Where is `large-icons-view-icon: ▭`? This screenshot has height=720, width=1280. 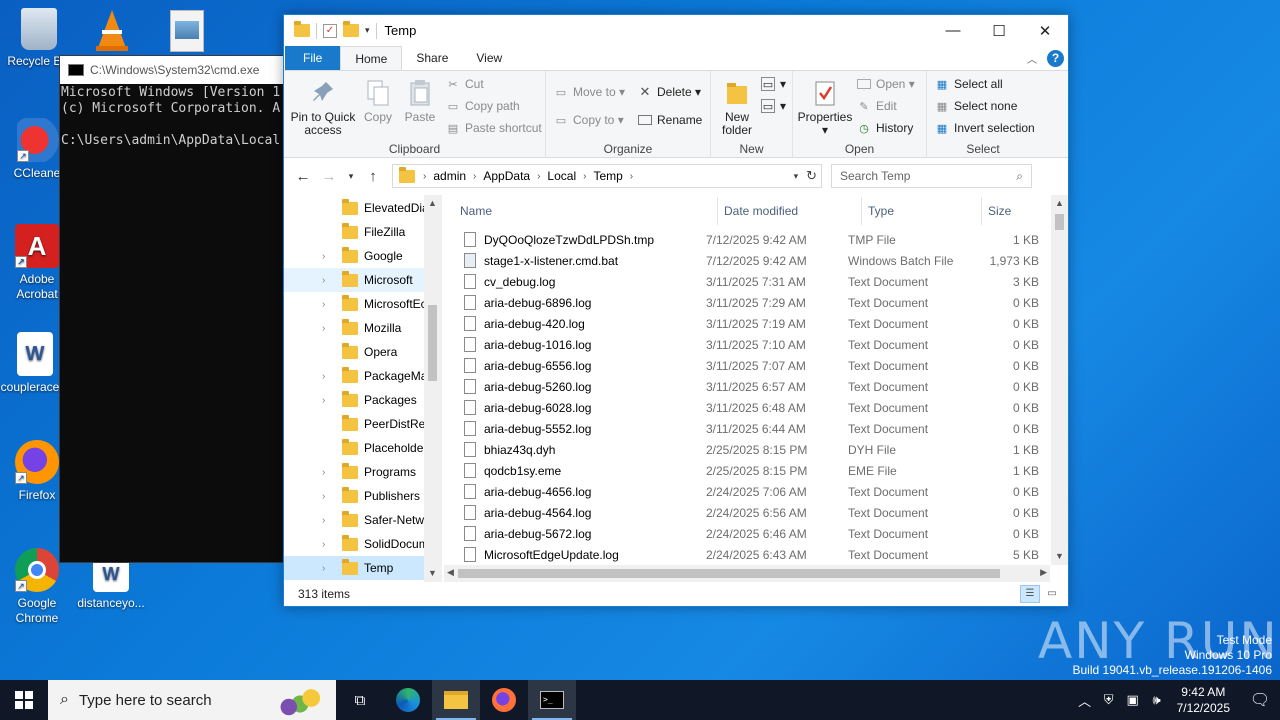
large-icons-view-icon: ▭ is located at coordinates (1052, 594).